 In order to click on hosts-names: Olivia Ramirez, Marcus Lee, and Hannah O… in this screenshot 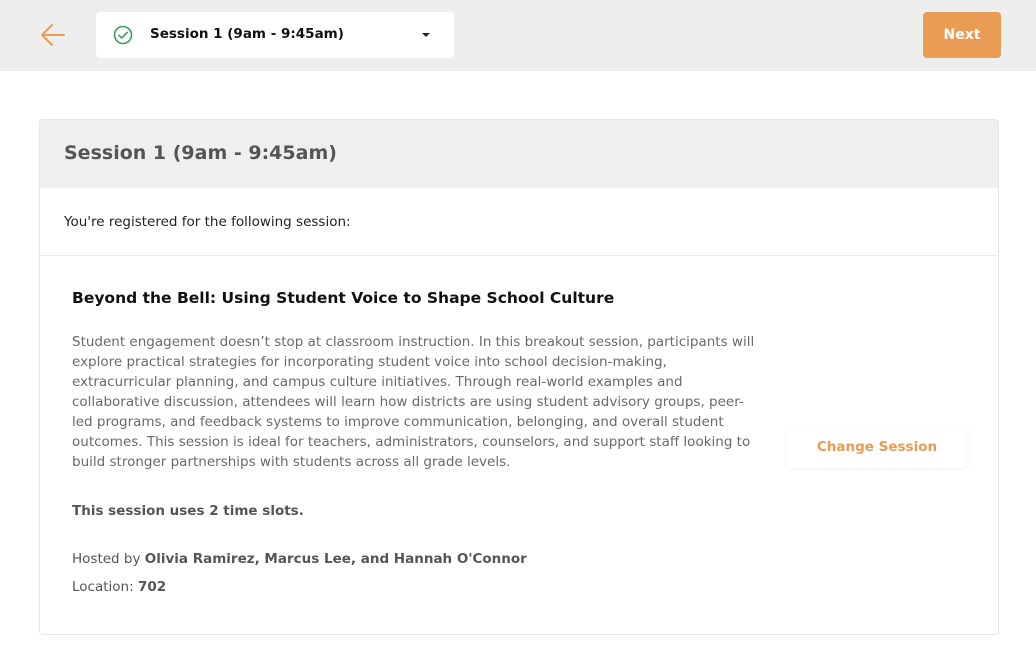, I will do `click(335, 559)`.